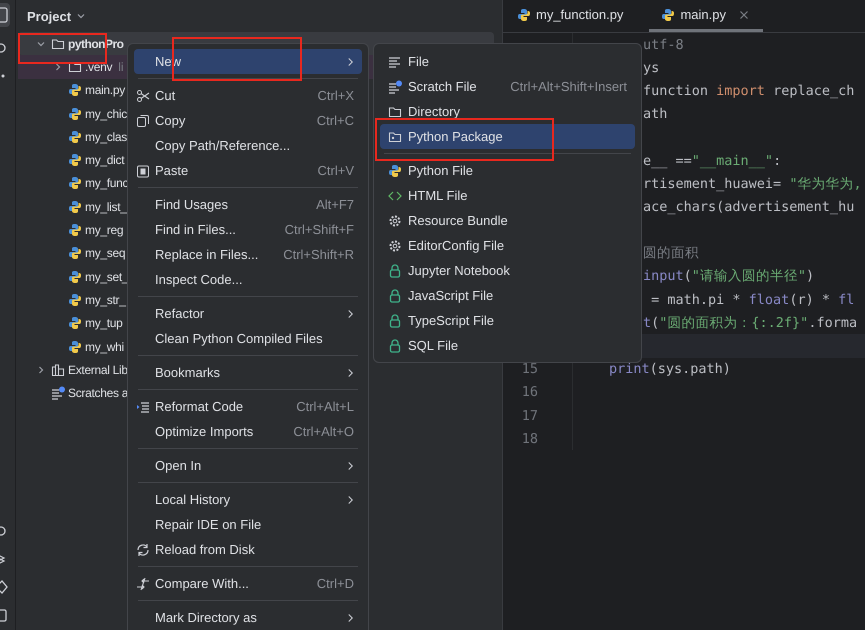 Image resolution: width=865 pixels, height=630 pixels. Describe the element at coordinates (435, 111) in the screenshot. I see `menu-item-label: Directory` at that location.